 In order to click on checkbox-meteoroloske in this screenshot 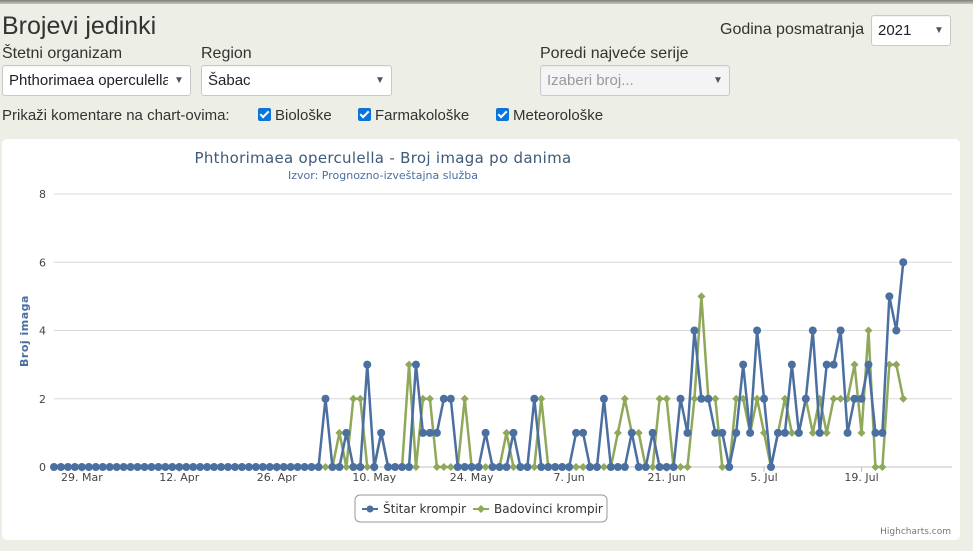, I will do `click(502, 114)`.